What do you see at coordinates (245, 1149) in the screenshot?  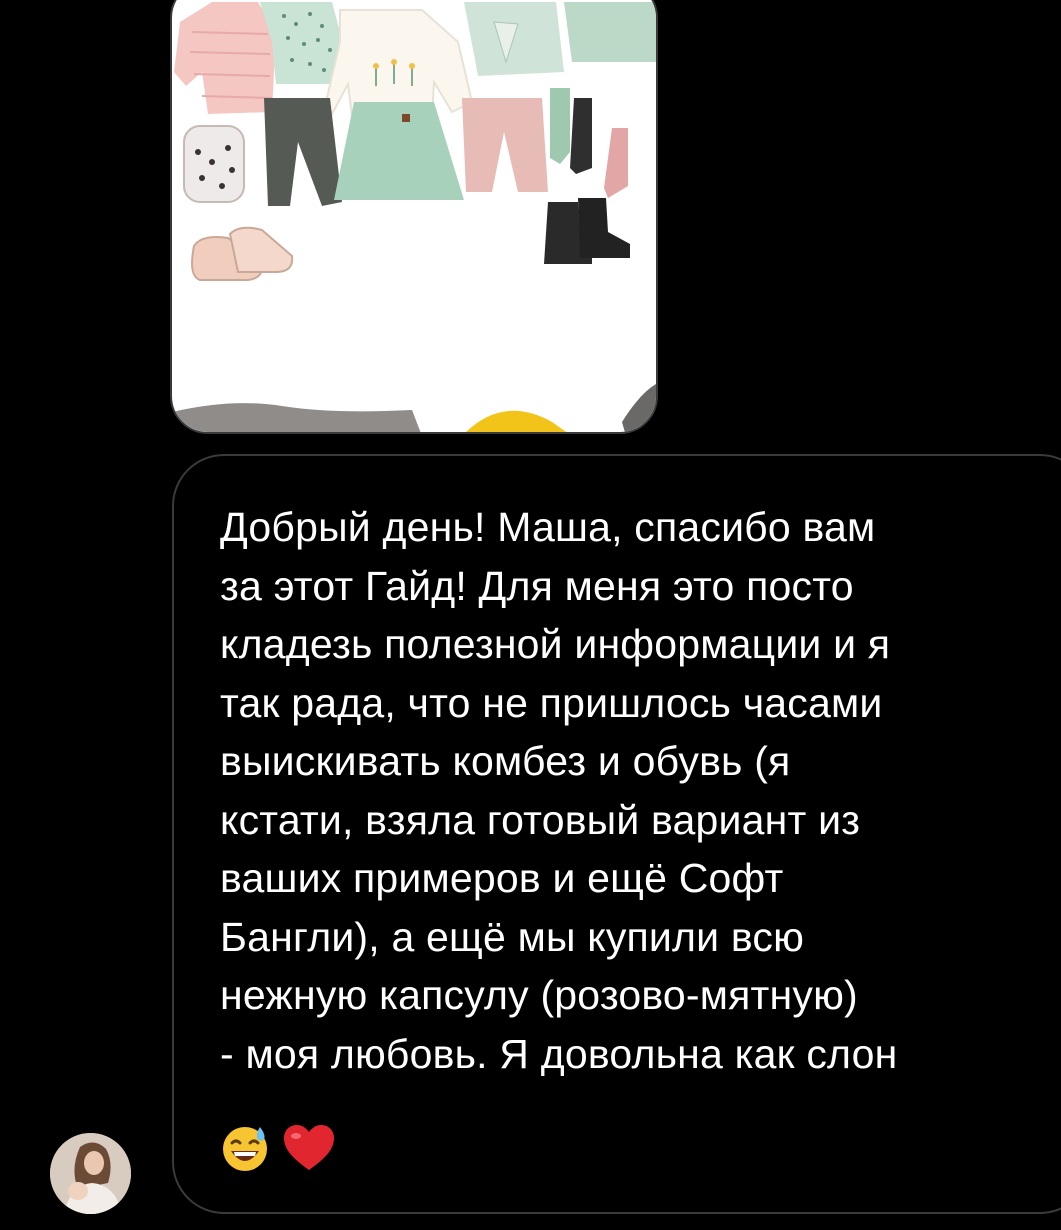 I see `sweat-smile-emoji` at bounding box center [245, 1149].